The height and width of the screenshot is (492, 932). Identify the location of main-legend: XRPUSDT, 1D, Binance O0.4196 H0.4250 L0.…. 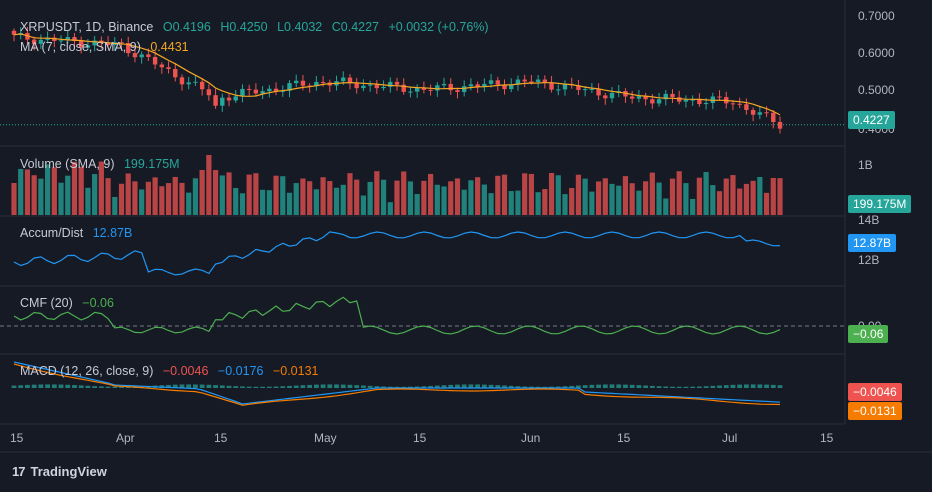
(257, 27).